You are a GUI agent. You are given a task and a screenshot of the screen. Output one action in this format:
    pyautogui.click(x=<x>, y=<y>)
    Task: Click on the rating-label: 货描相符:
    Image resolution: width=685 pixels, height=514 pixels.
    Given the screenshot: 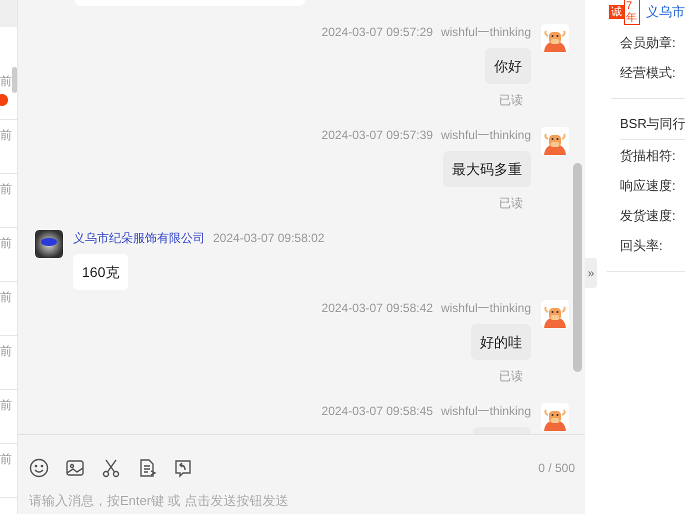 What is the action you would take?
    pyautogui.click(x=648, y=156)
    